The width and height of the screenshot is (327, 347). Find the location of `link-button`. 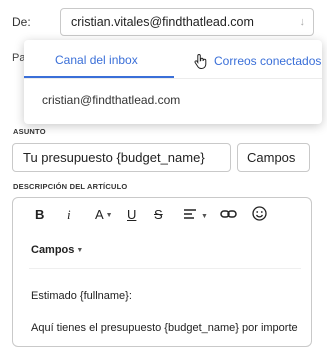

link-button is located at coordinates (228, 215).